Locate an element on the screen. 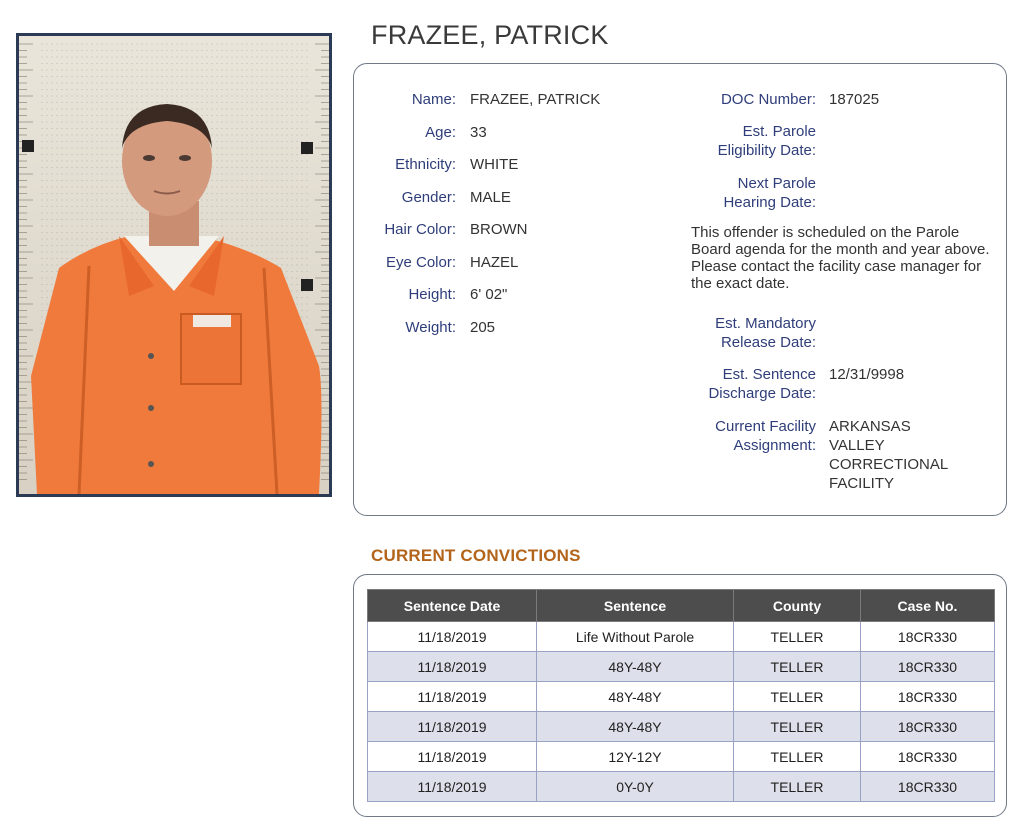  header-case-no: Case No. is located at coordinates (927, 605).